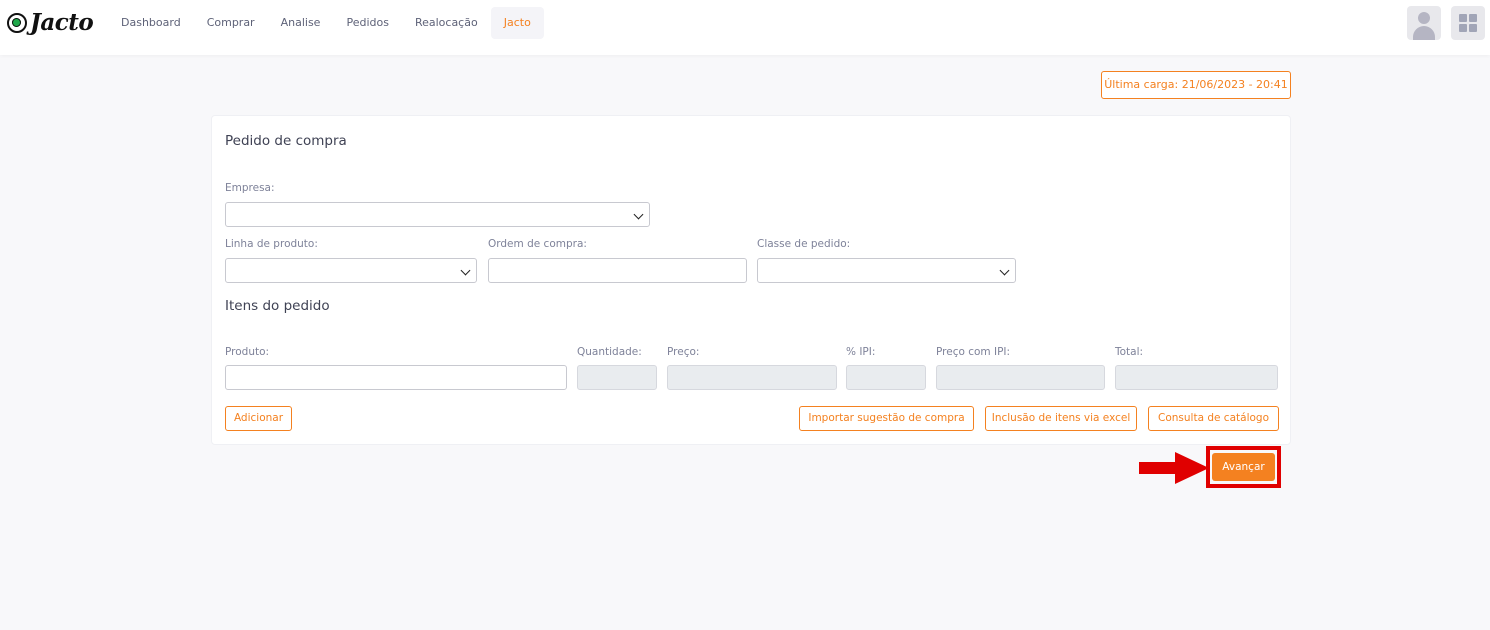 Image resolution: width=1490 pixels, height=630 pixels. What do you see at coordinates (1196, 377) in the screenshot?
I see `total-input` at bounding box center [1196, 377].